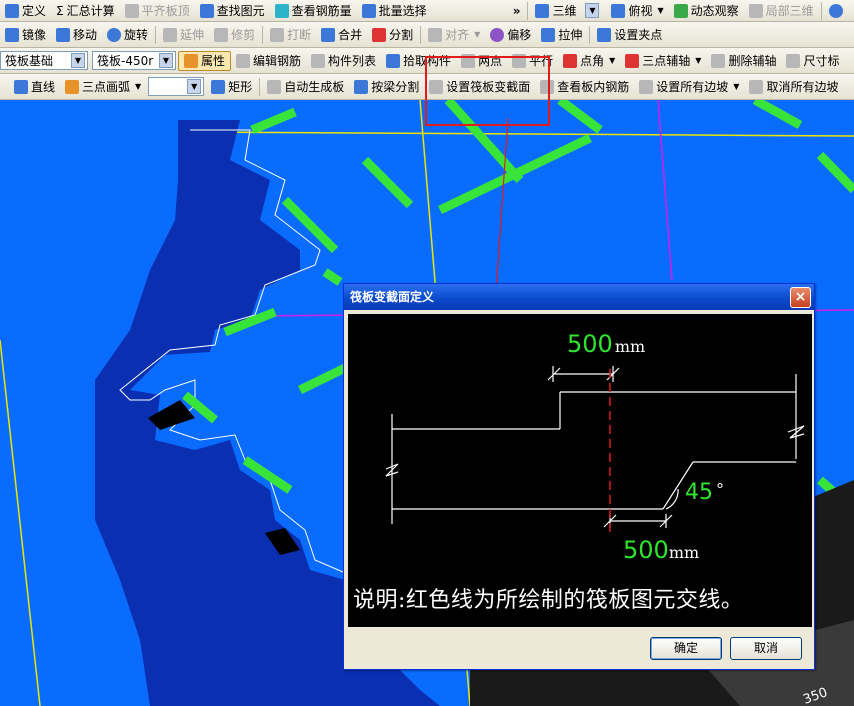 Image resolution: width=854 pixels, height=706 pixels. What do you see at coordinates (704, 492) in the screenshot?
I see `angle-label: 45 °` at bounding box center [704, 492].